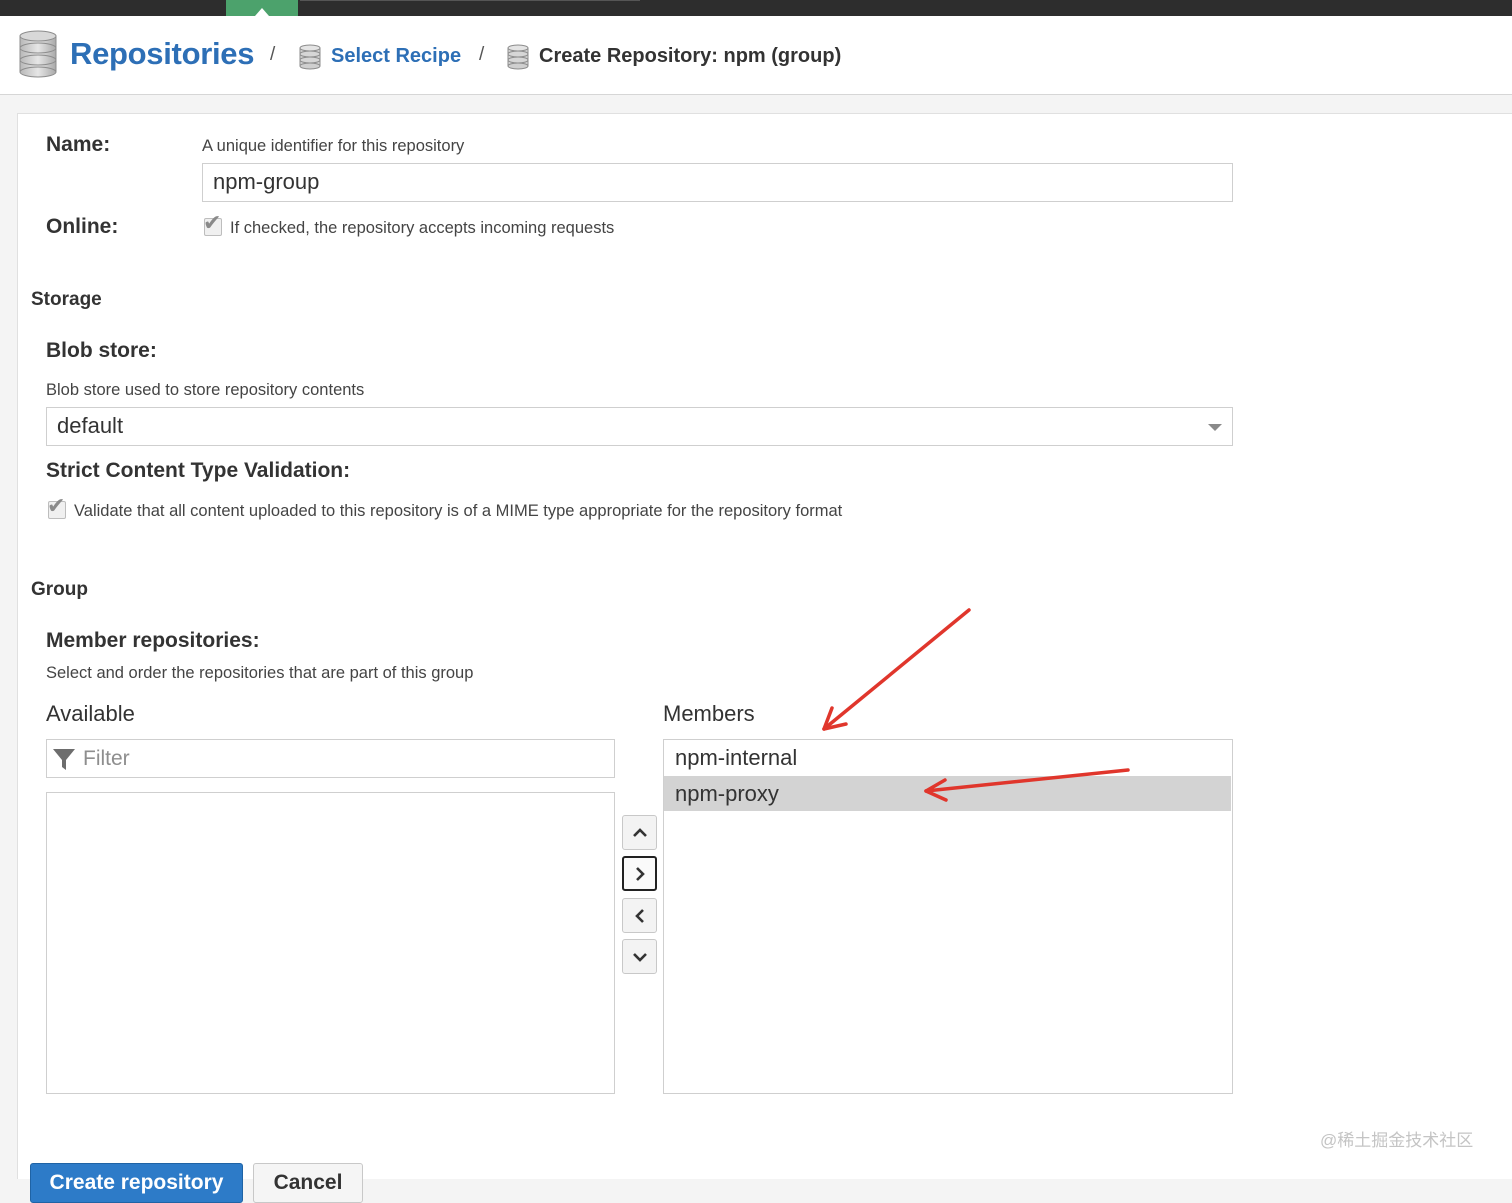 The image size is (1512, 1203). Describe the element at coordinates (639, 426) in the screenshot. I see `blob-store-select: default` at that location.